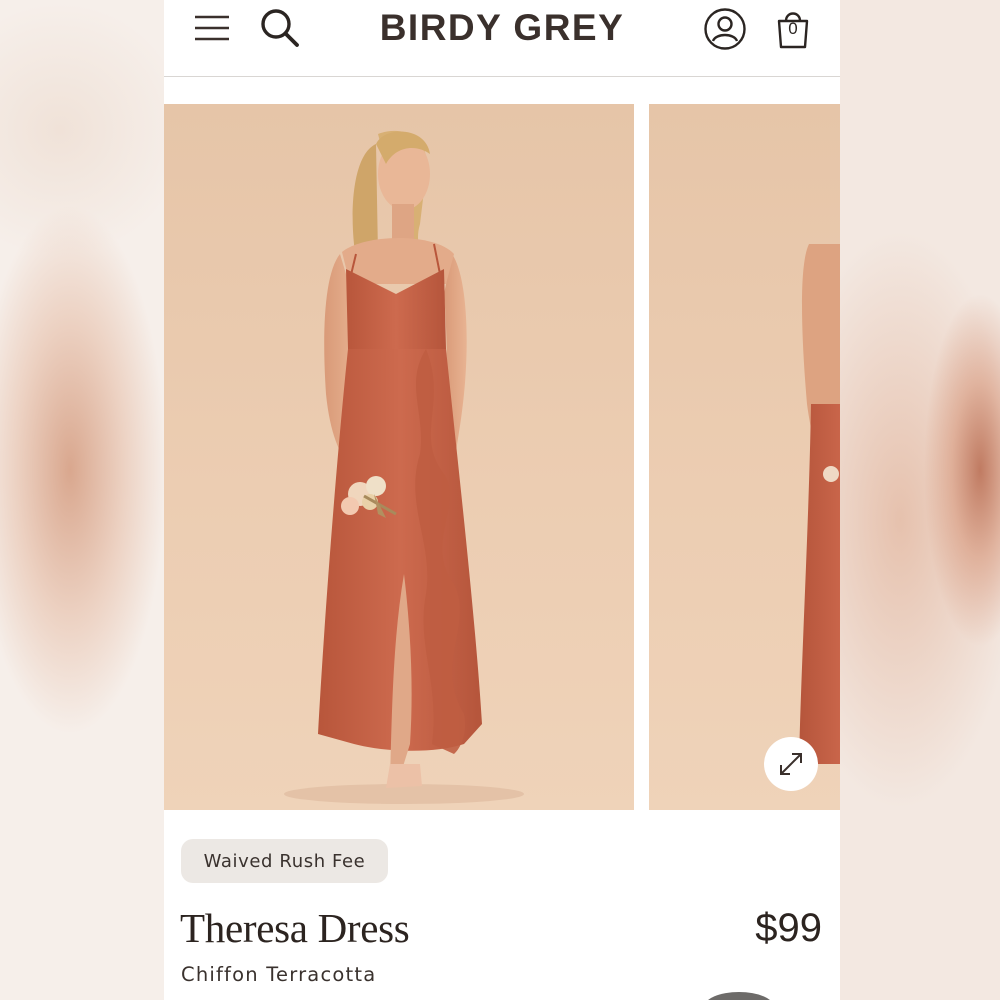 The width and height of the screenshot is (1000, 1000). I want to click on expand-image-button, so click(791, 764).